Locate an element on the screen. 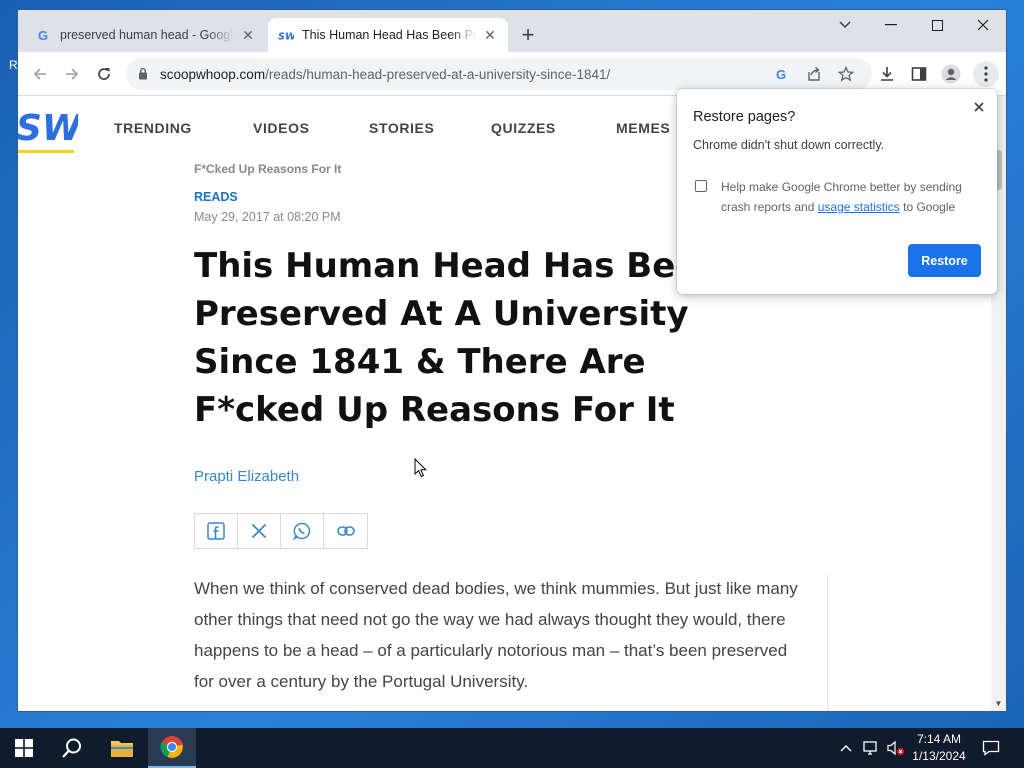  nav-videos: VIDEOS is located at coordinates (281, 128).